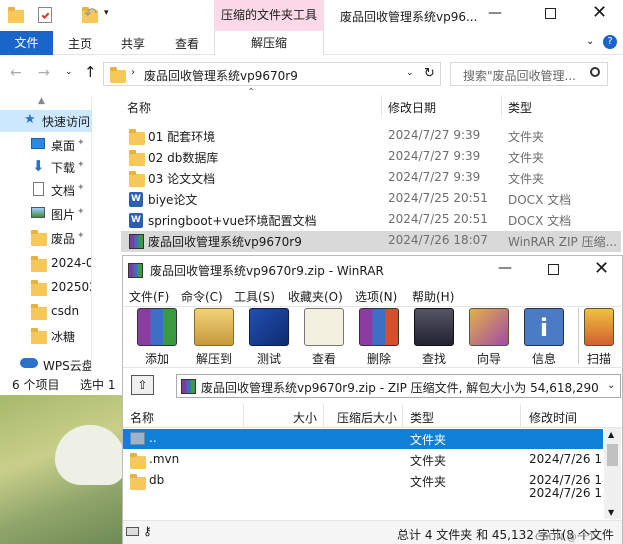  I want to click on info-button: i 信息, so click(544, 337).